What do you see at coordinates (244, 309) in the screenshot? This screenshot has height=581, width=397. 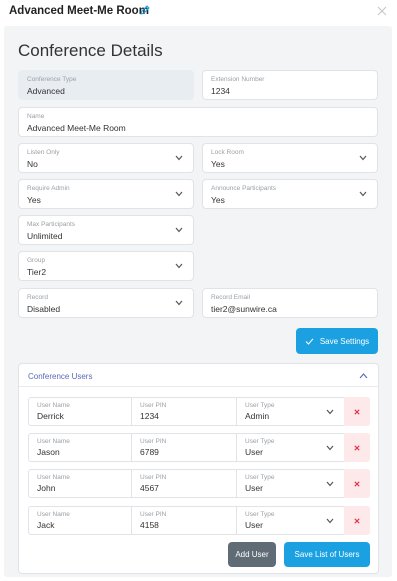 I see `record-email-value: tier2@sunwire.ca` at bounding box center [244, 309].